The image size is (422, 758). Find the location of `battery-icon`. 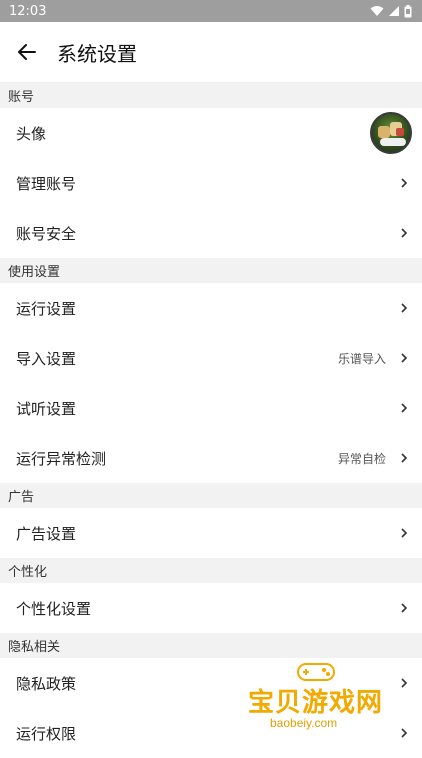

battery-icon is located at coordinates (408, 10).